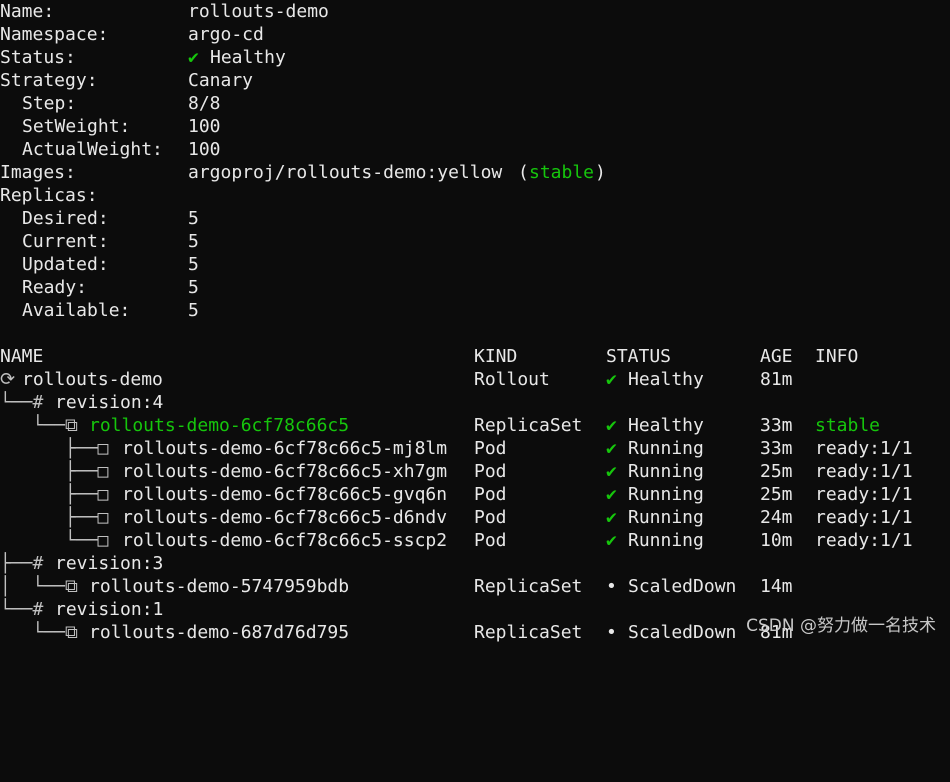  I want to click on row-kind: Rollout, so click(512, 379).